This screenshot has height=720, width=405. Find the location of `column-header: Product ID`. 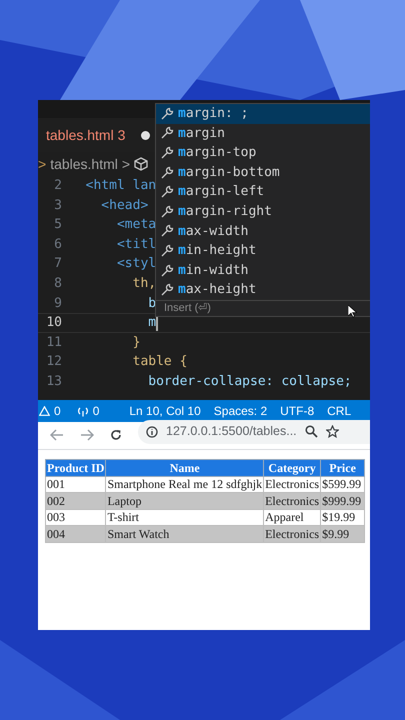

column-header: Product ID is located at coordinates (76, 468).